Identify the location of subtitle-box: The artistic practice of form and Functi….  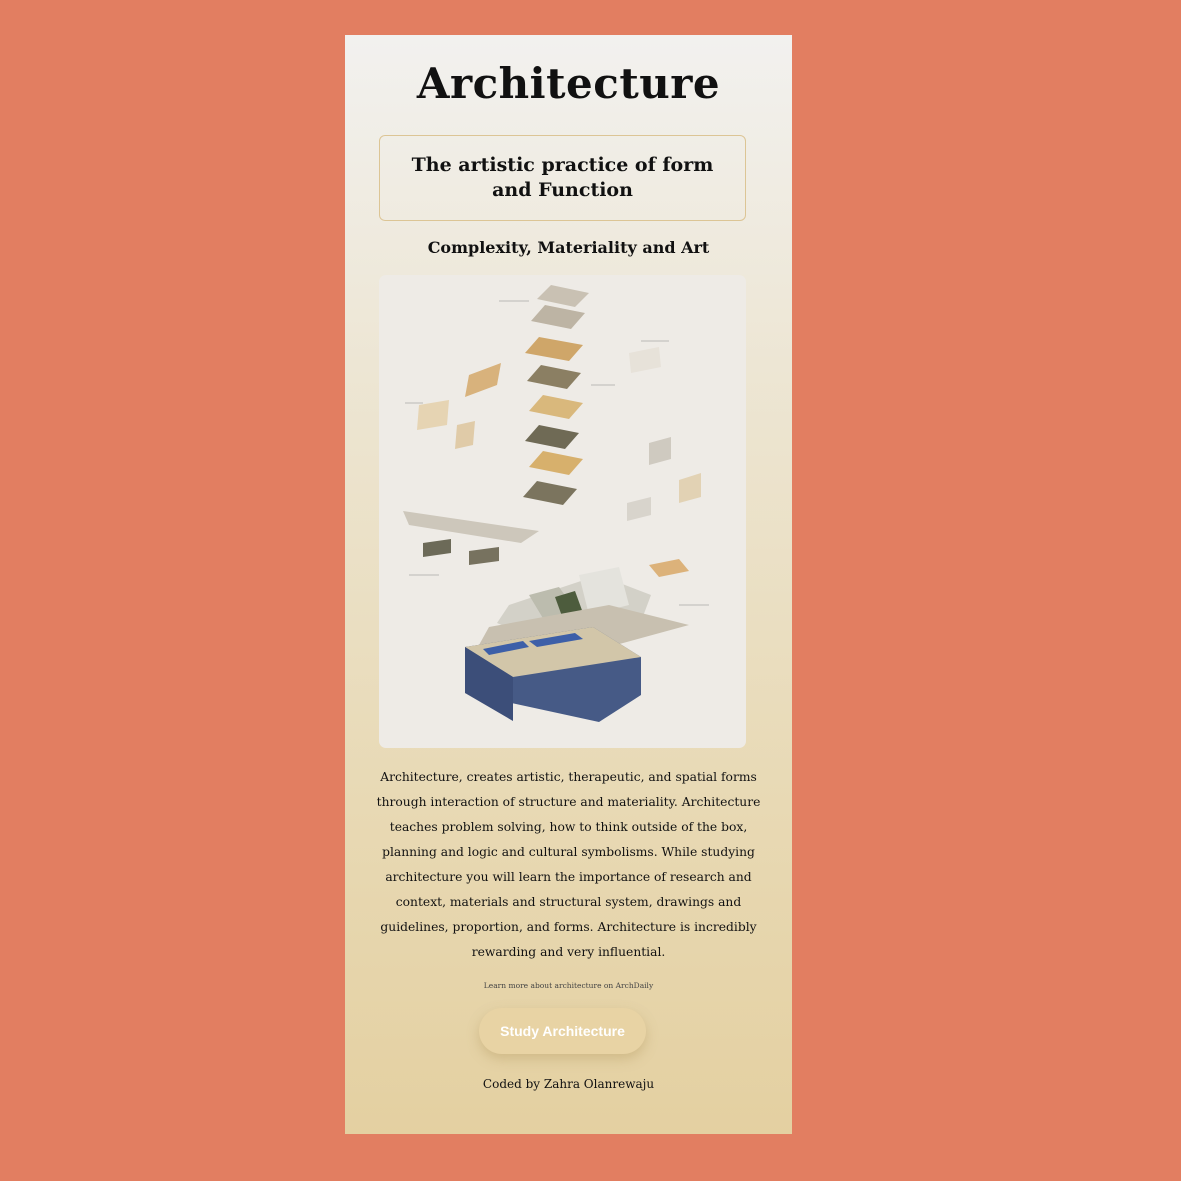
(562, 178).